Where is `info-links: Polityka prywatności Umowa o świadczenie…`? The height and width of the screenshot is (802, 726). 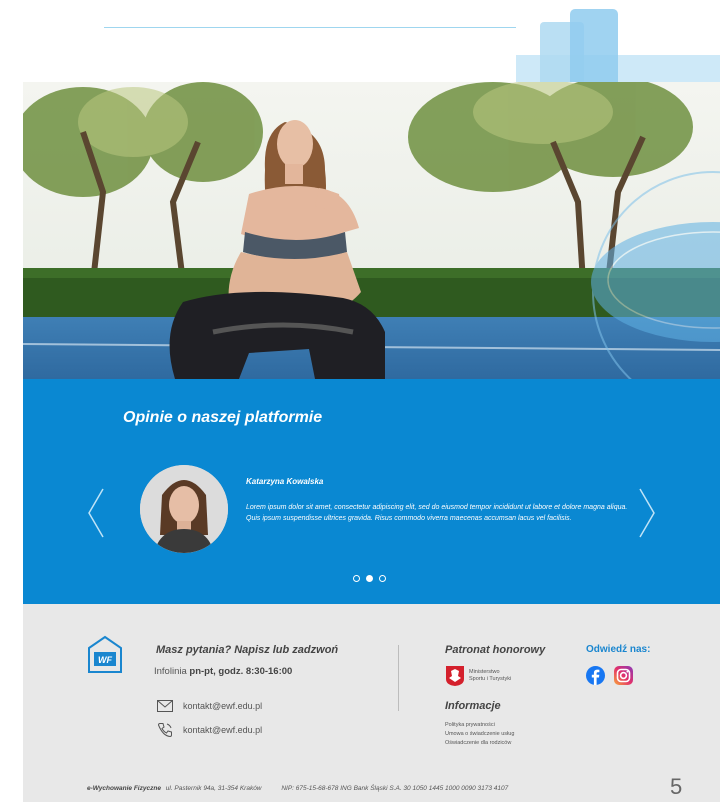
info-links: Polityka prywatności Umowa o świadczenie… is located at coordinates (479, 734).